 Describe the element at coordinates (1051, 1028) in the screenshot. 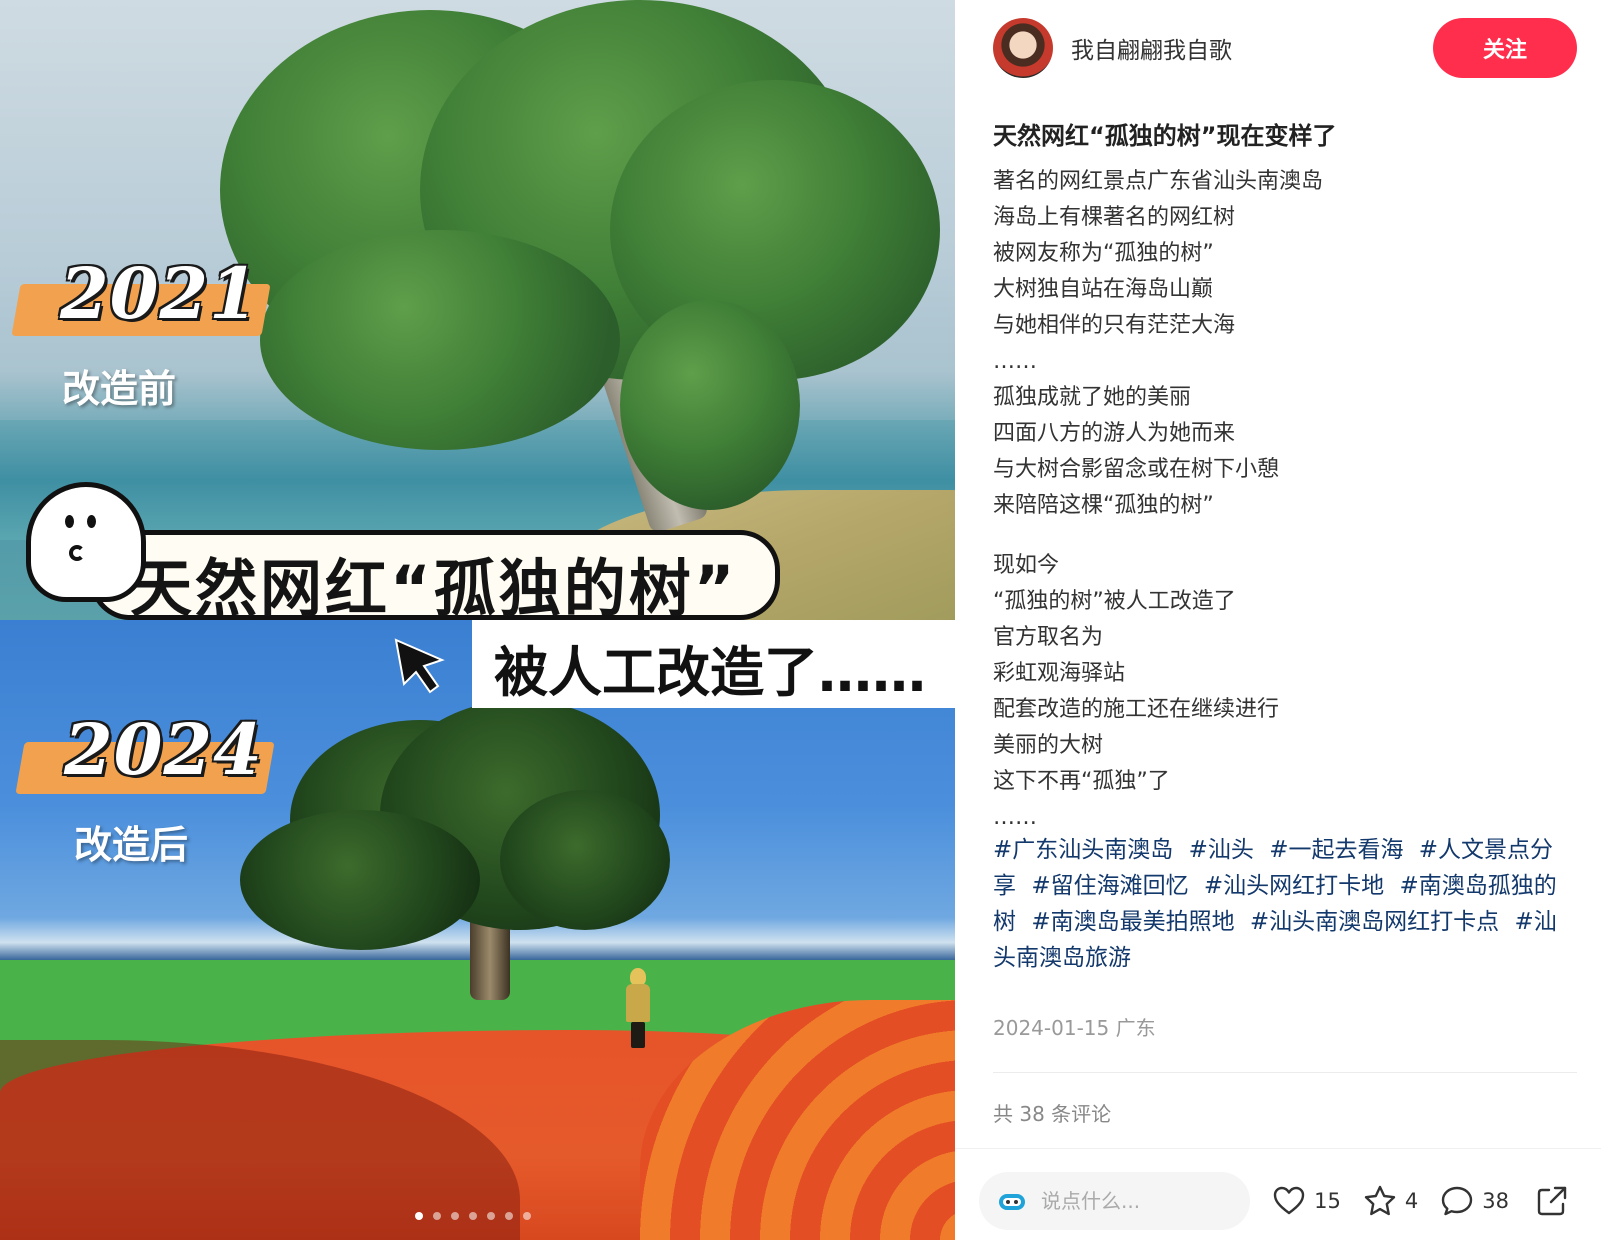

I see `post-date: 2024-01-15` at that location.